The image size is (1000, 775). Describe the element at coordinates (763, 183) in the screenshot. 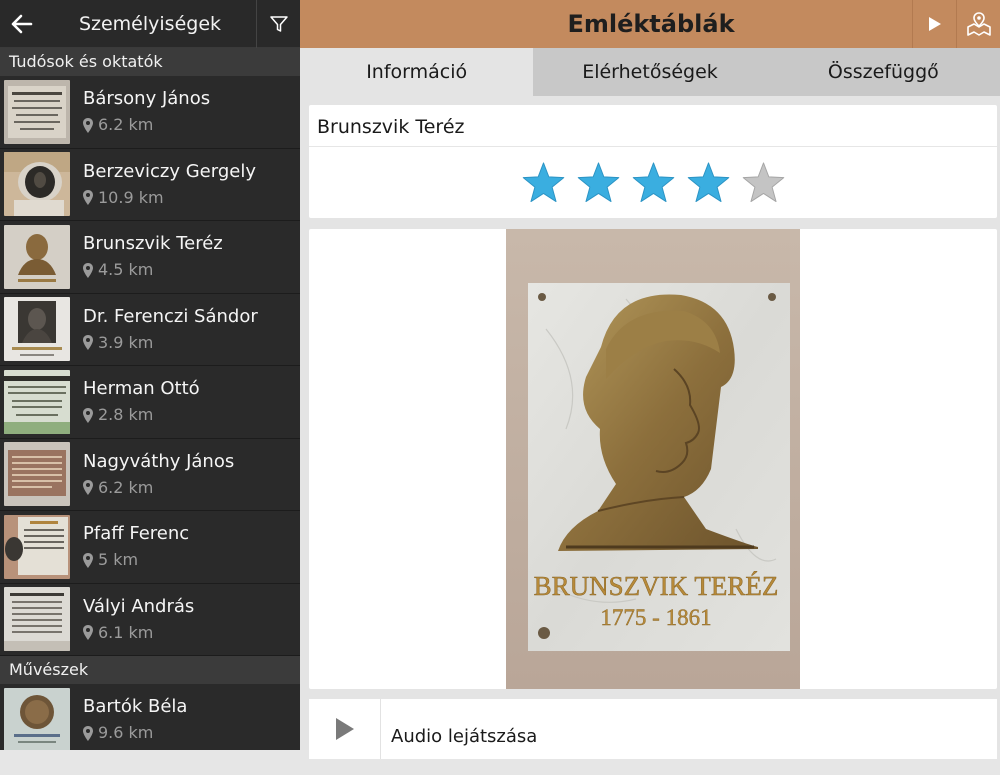

I see `star-empty-icon` at that location.